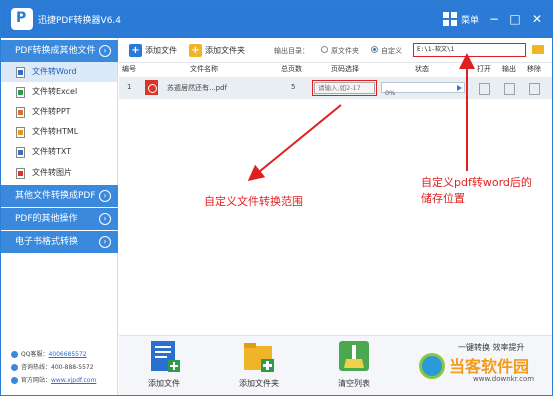 The height and width of the screenshot is (396, 553). What do you see at coordinates (164, 357) in the screenshot?
I see `add-file-icon` at bounding box center [164, 357].